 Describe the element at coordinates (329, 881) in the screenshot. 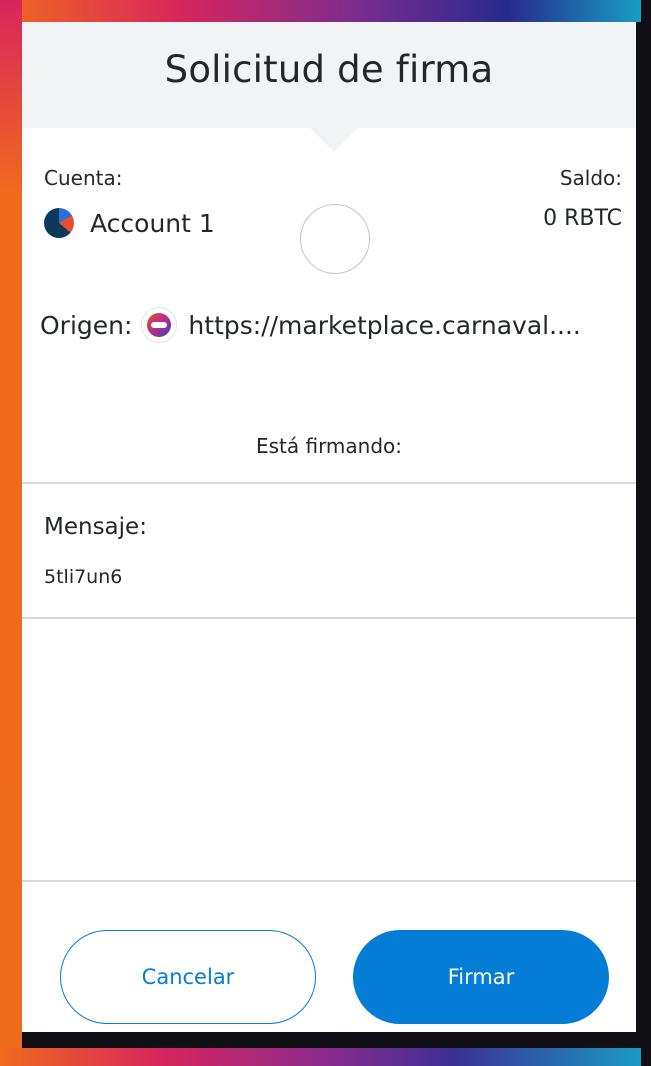

I see `divider-footer` at that location.